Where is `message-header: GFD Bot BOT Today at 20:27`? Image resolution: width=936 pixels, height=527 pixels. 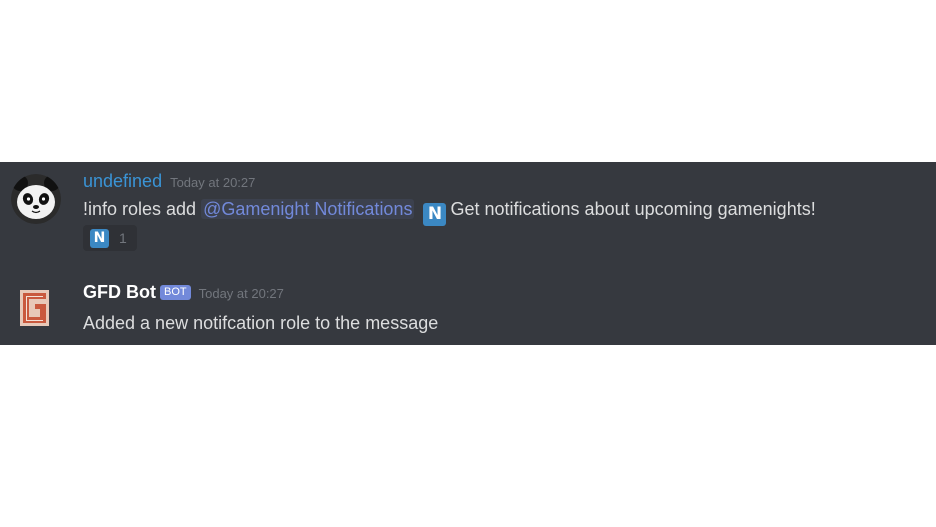 message-header: GFD Bot BOT Today at 20:27 is located at coordinates (183, 293).